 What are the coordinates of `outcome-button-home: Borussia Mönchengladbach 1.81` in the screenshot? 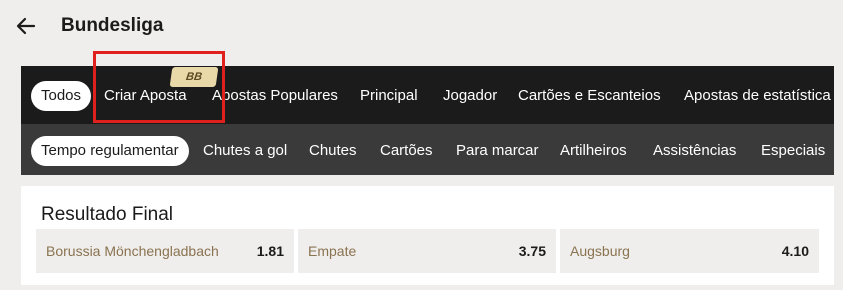 It's located at (165, 251).